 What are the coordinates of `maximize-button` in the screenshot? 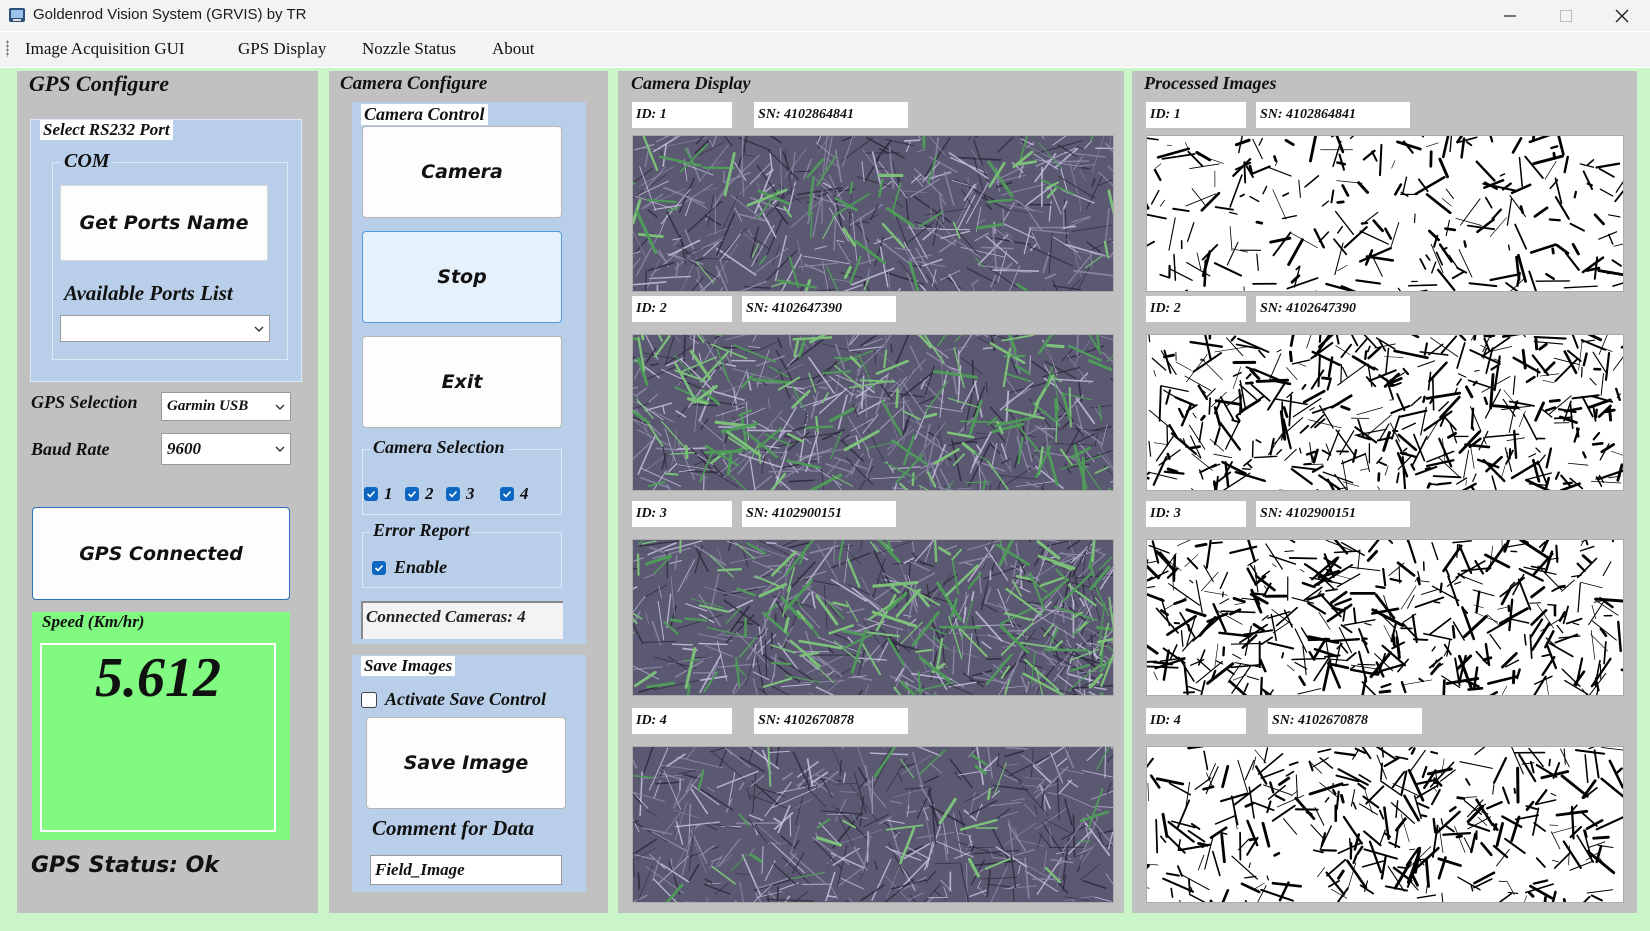 It's located at (1566, 15).